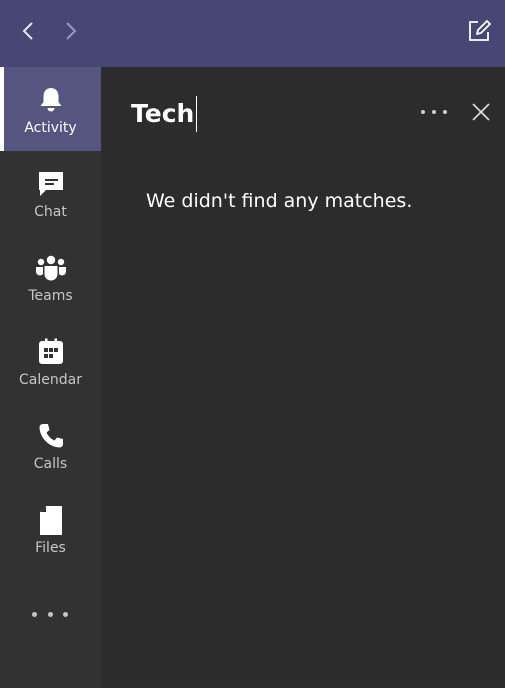 This screenshot has width=505, height=688. Describe the element at coordinates (50, 184) in the screenshot. I see `chat-icon` at that location.